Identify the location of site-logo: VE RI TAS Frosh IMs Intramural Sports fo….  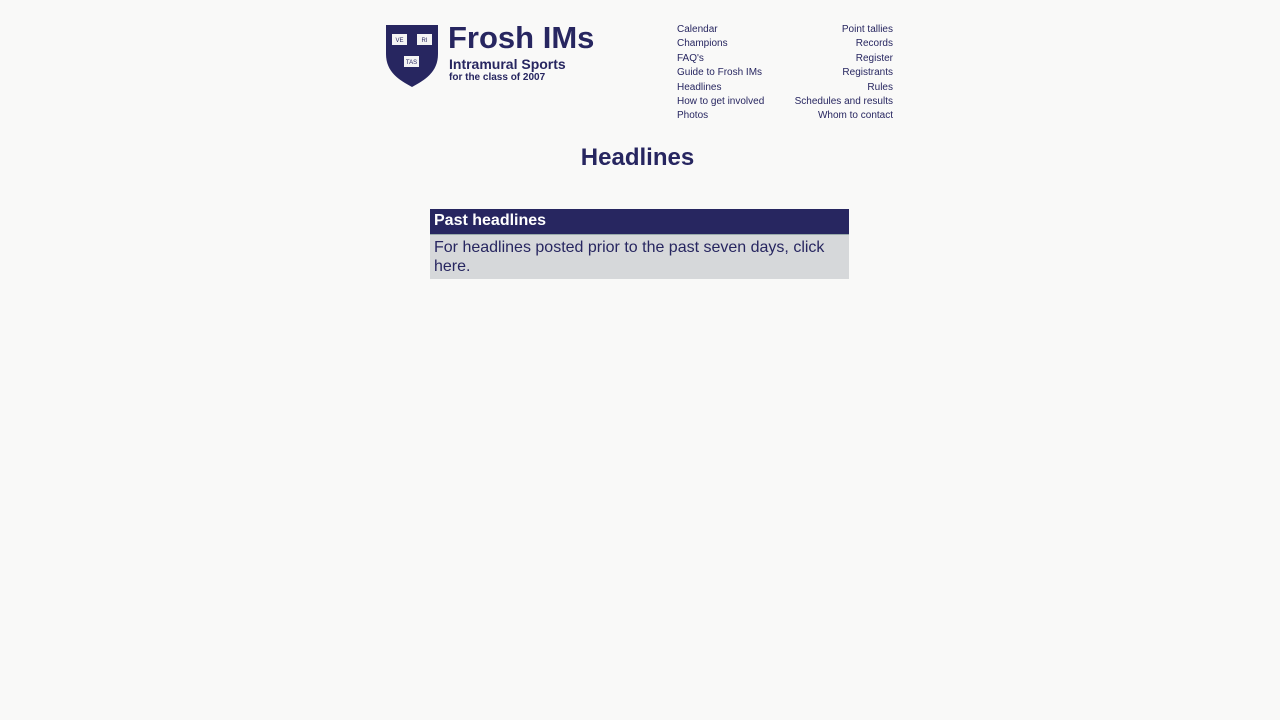
(505, 54).